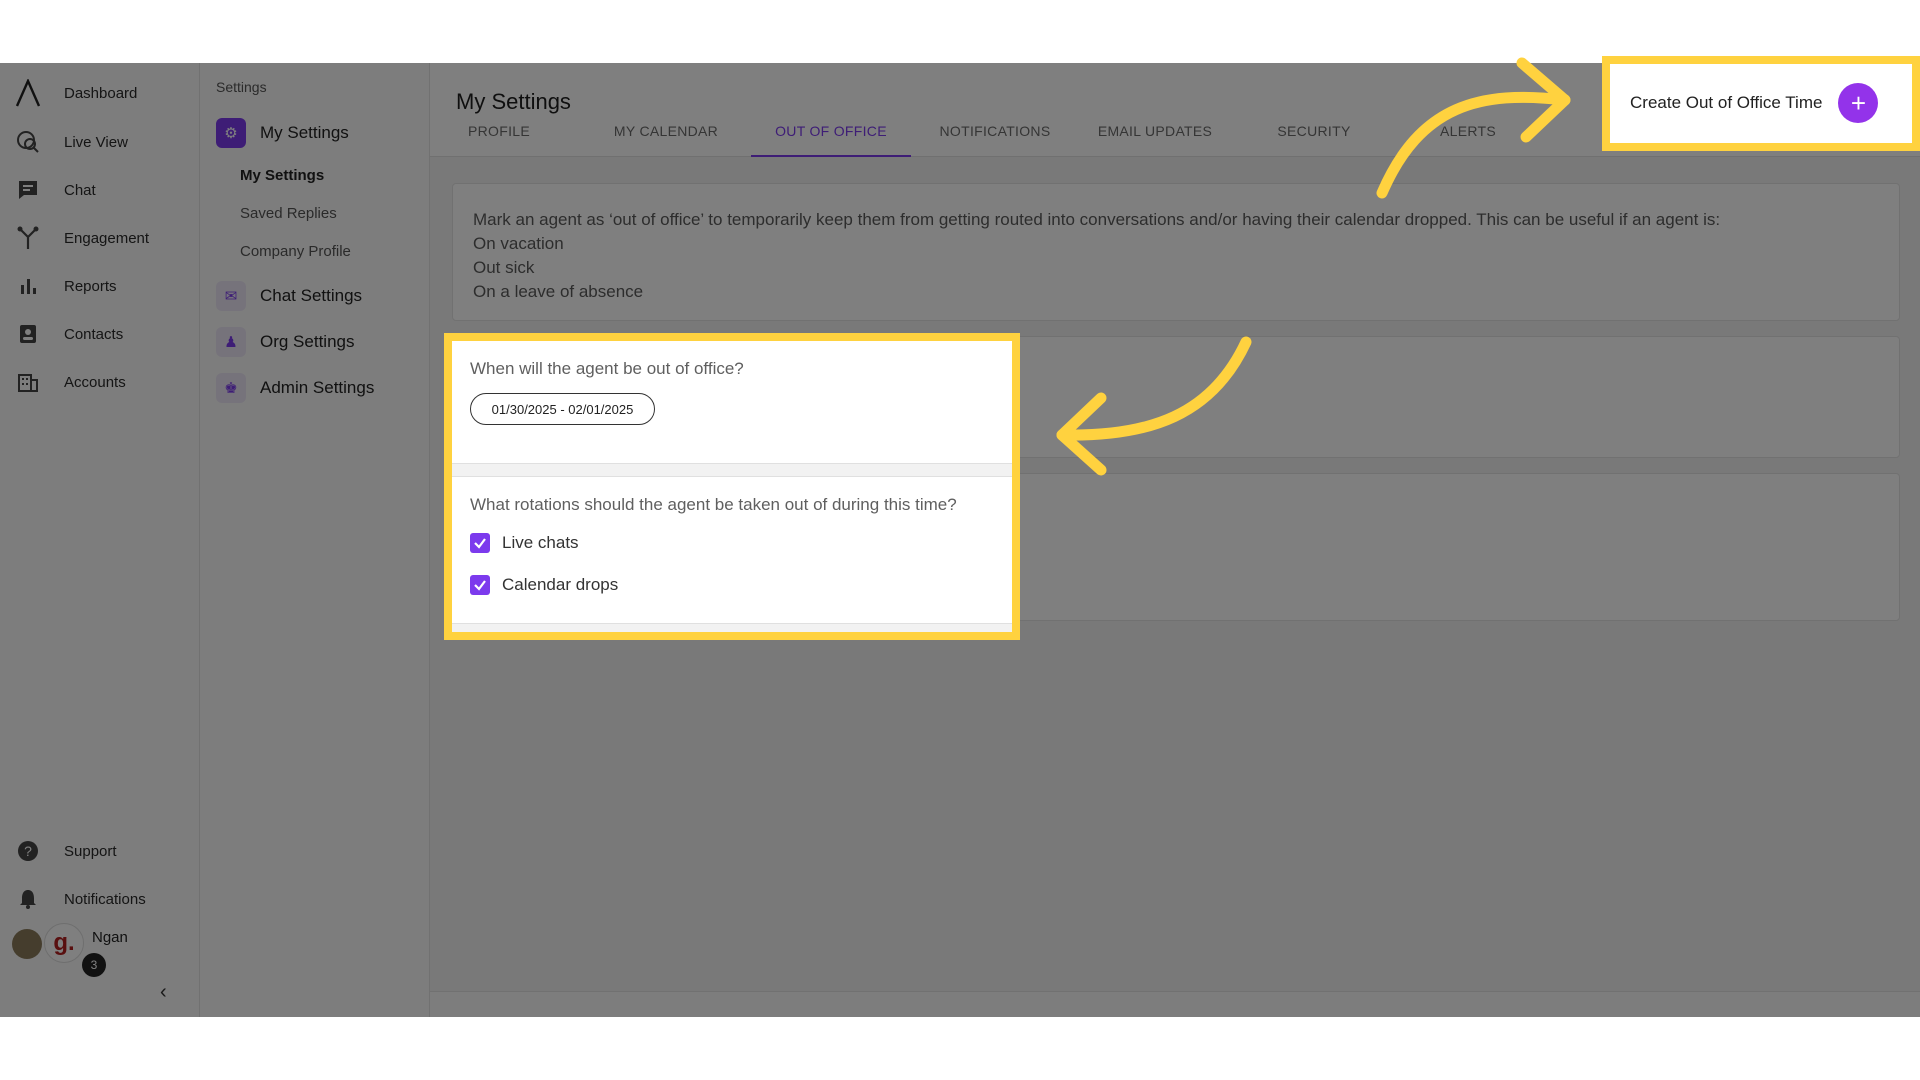 Image resolution: width=1920 pixels, height=1080 pixels. What do you see at coordinates (607, 368) in the screenshot?
I see `date-question: When will the agent be out of office?` at bounding box center [607, 368].